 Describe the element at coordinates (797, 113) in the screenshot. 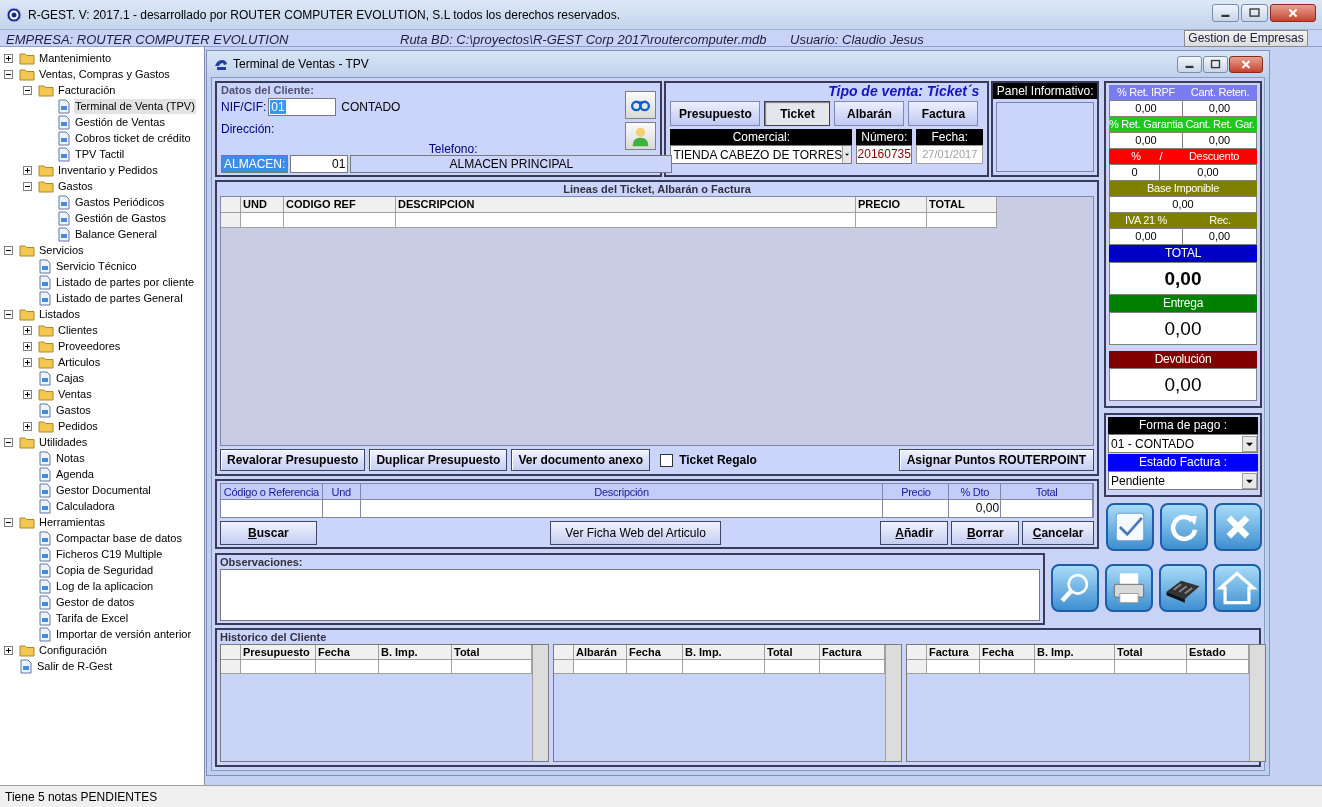

I see `sale-type-tab: Ticket` at that location.